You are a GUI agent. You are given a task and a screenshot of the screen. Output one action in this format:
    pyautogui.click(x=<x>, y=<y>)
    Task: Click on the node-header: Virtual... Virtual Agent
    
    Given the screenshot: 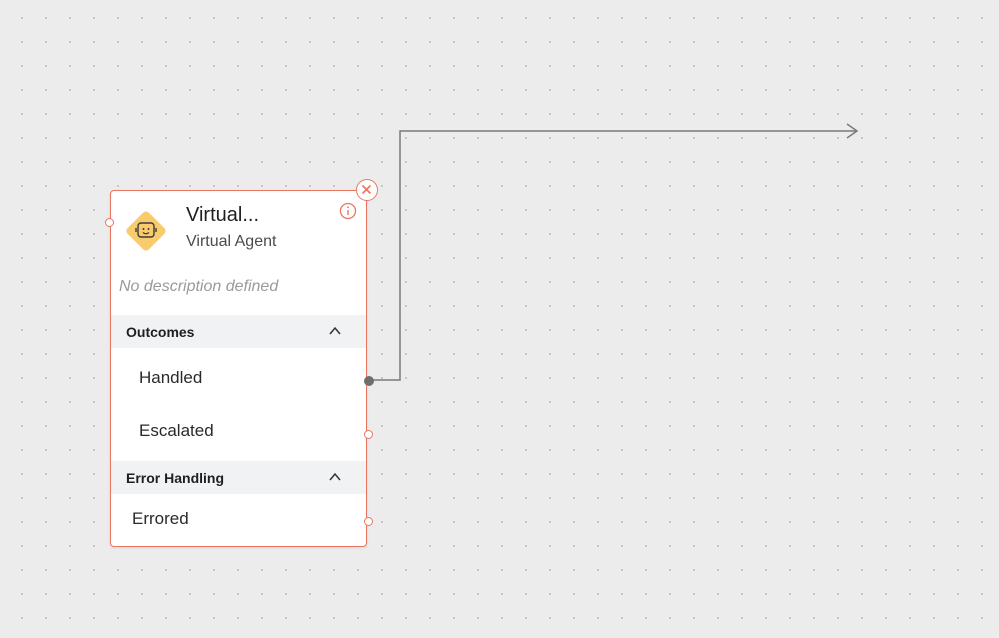 What is the action you would take?
    pyautogui.click(x=238, y=231)
    